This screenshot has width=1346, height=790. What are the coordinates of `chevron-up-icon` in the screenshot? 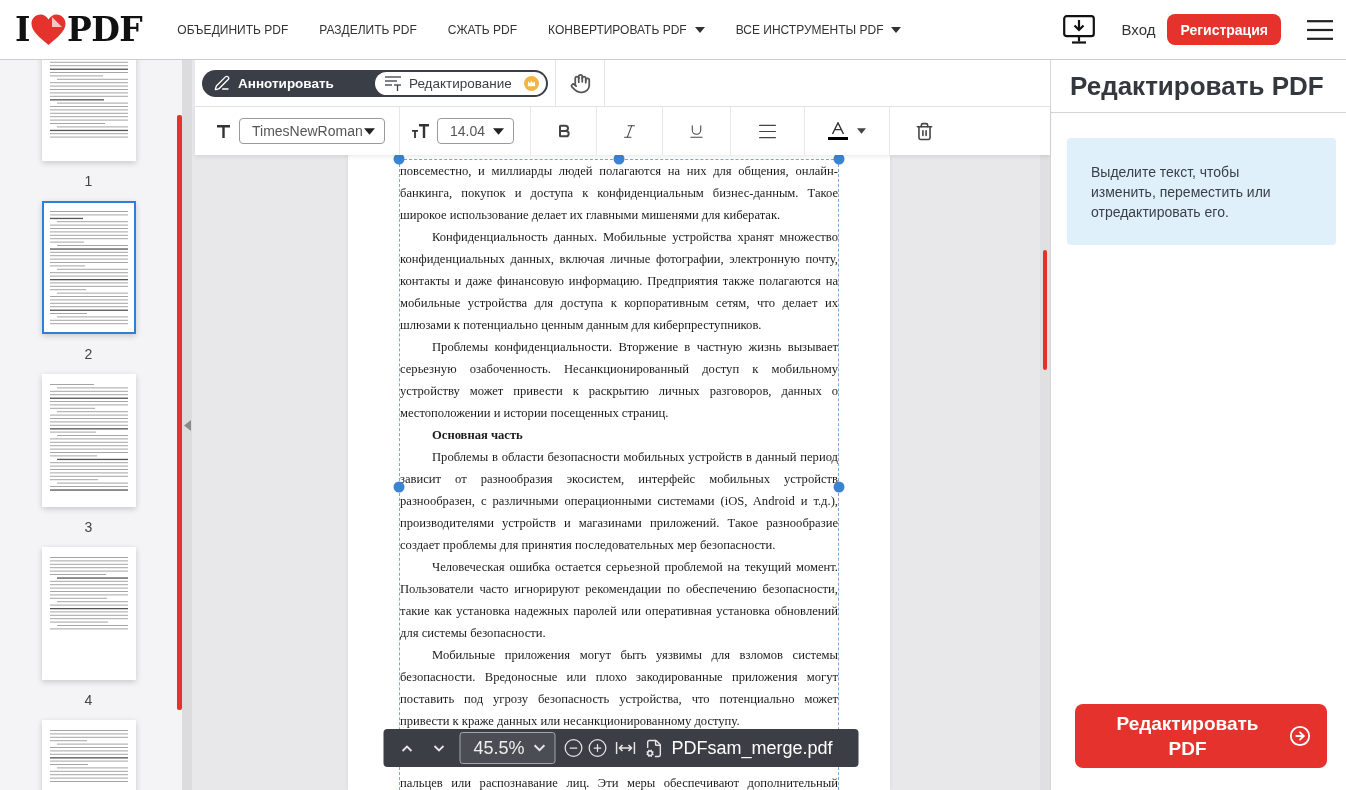 It's located at (406, 748).